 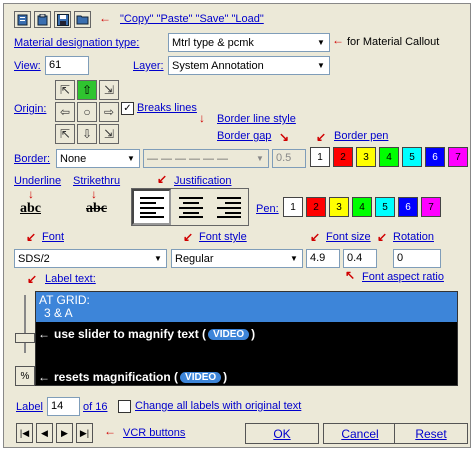 What do you see at coordinates (201, 377) in the screenshot?
I see `reset-video-link: VIDEO` at bounding box center [201, 377].